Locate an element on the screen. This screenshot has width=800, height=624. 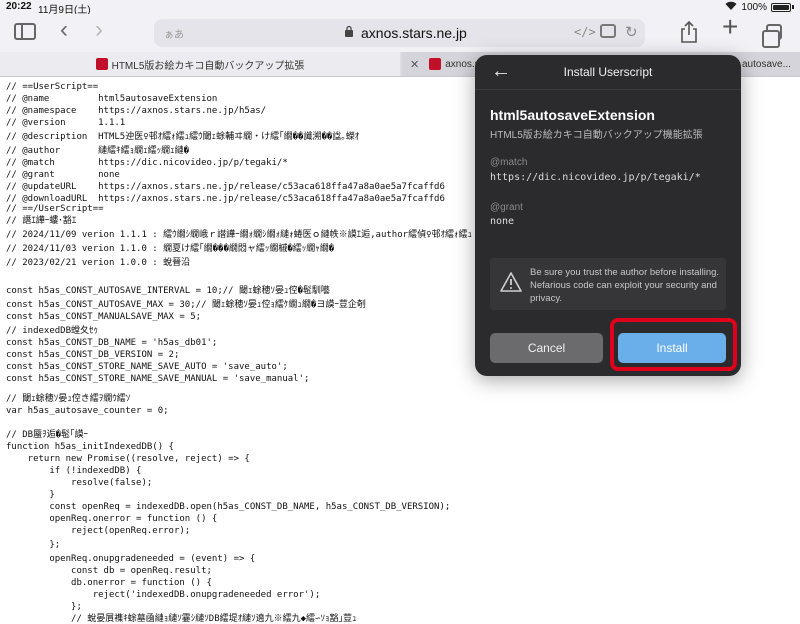
code-line: // @grant none is located at coordinates (63, 175).